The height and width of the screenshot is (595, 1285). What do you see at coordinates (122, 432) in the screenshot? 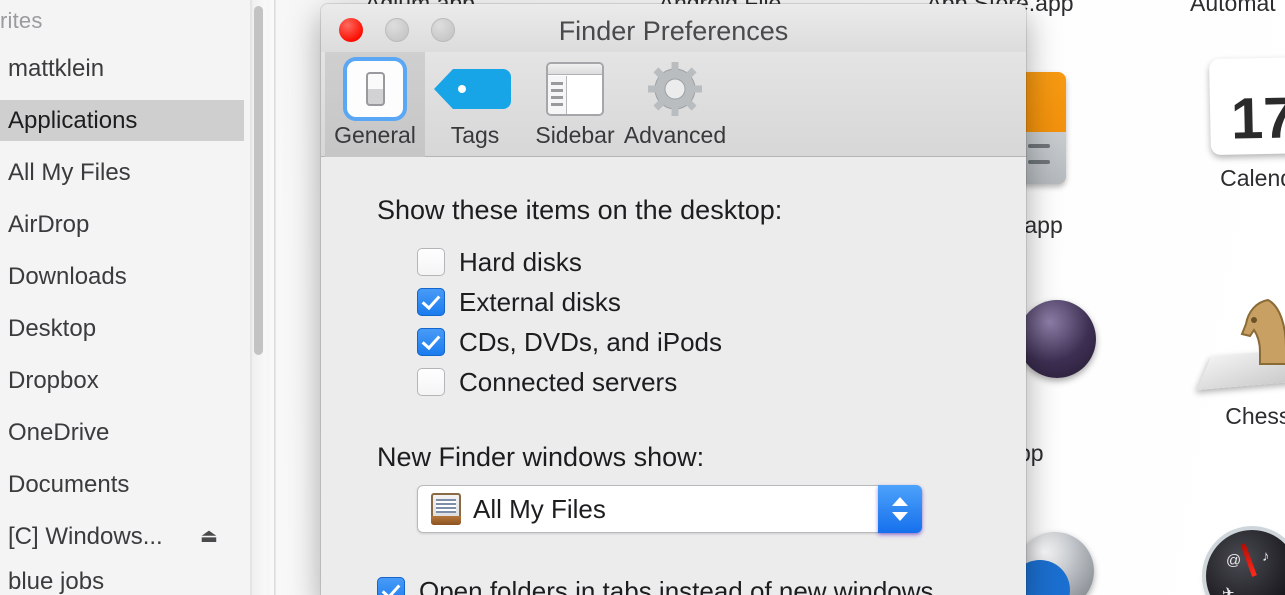
I see `sidebar-item-onedrive: OneDrive` at bounding box center [122, 432].